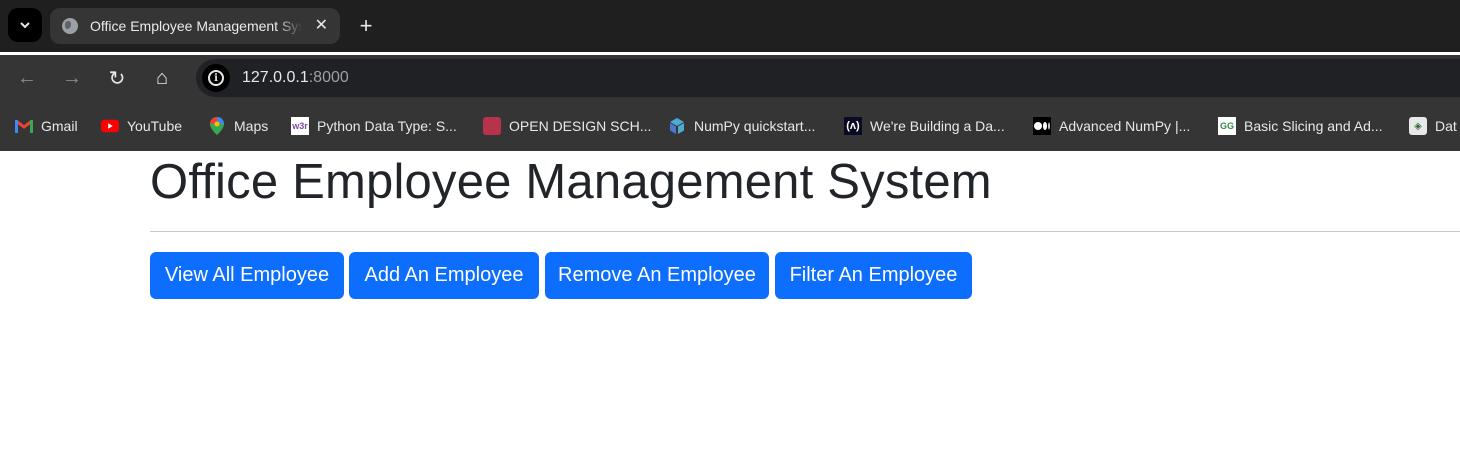 This screenshot has height=457, width=1460. What do you see at coordinates (275, 77) in the screenshot?
I see `url-host: 127.0.0.1` at bounding box center [275, 77].